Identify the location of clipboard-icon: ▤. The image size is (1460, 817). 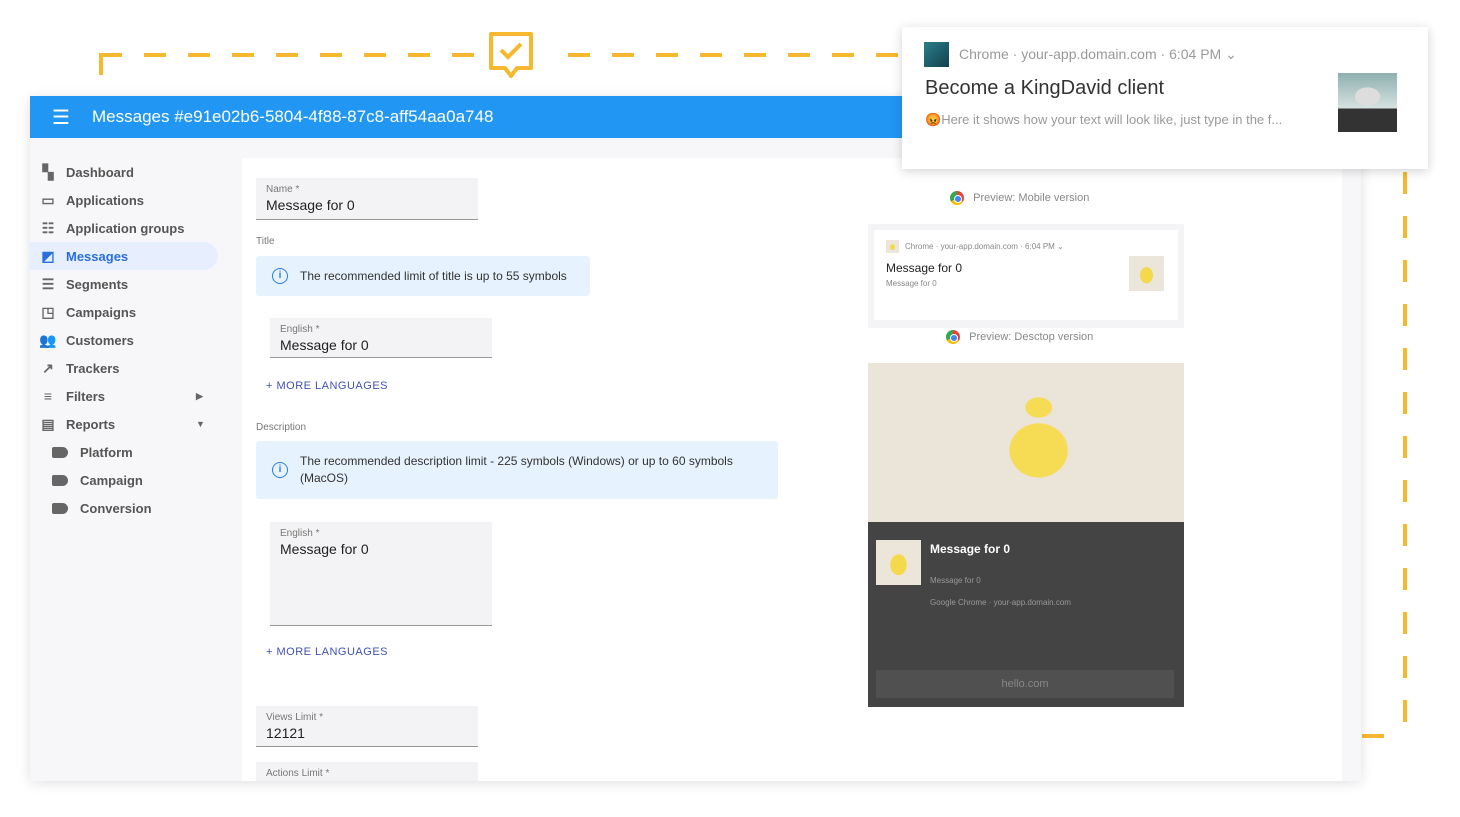
(48, 424).